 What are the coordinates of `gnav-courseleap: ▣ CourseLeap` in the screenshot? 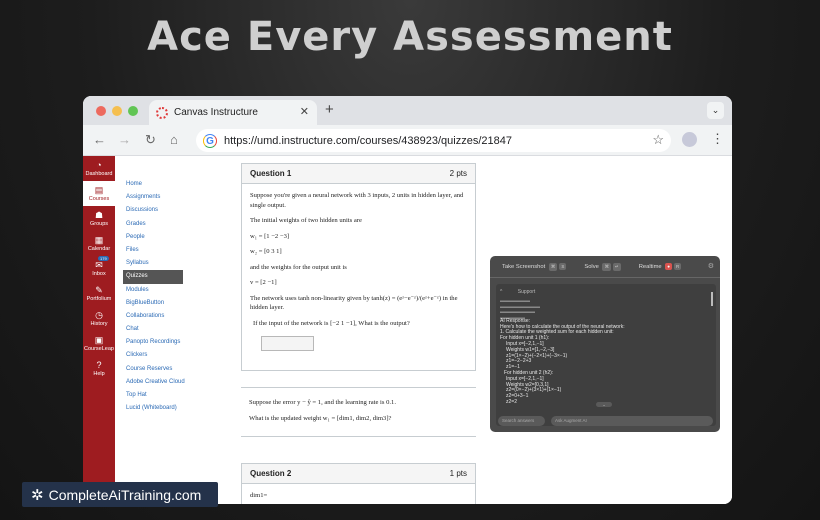 It's located at (99, 343).